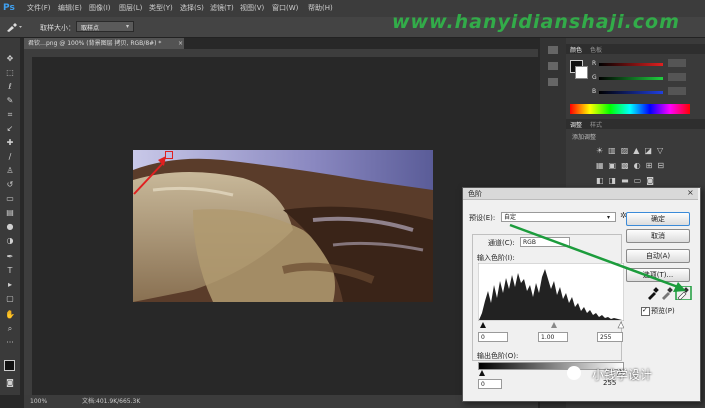 This screenshot has height=408, width=705. What do you see at coordinates (482, 373) in the screenshot?
I see `output-black-slider` at bounding box center [482, 373].